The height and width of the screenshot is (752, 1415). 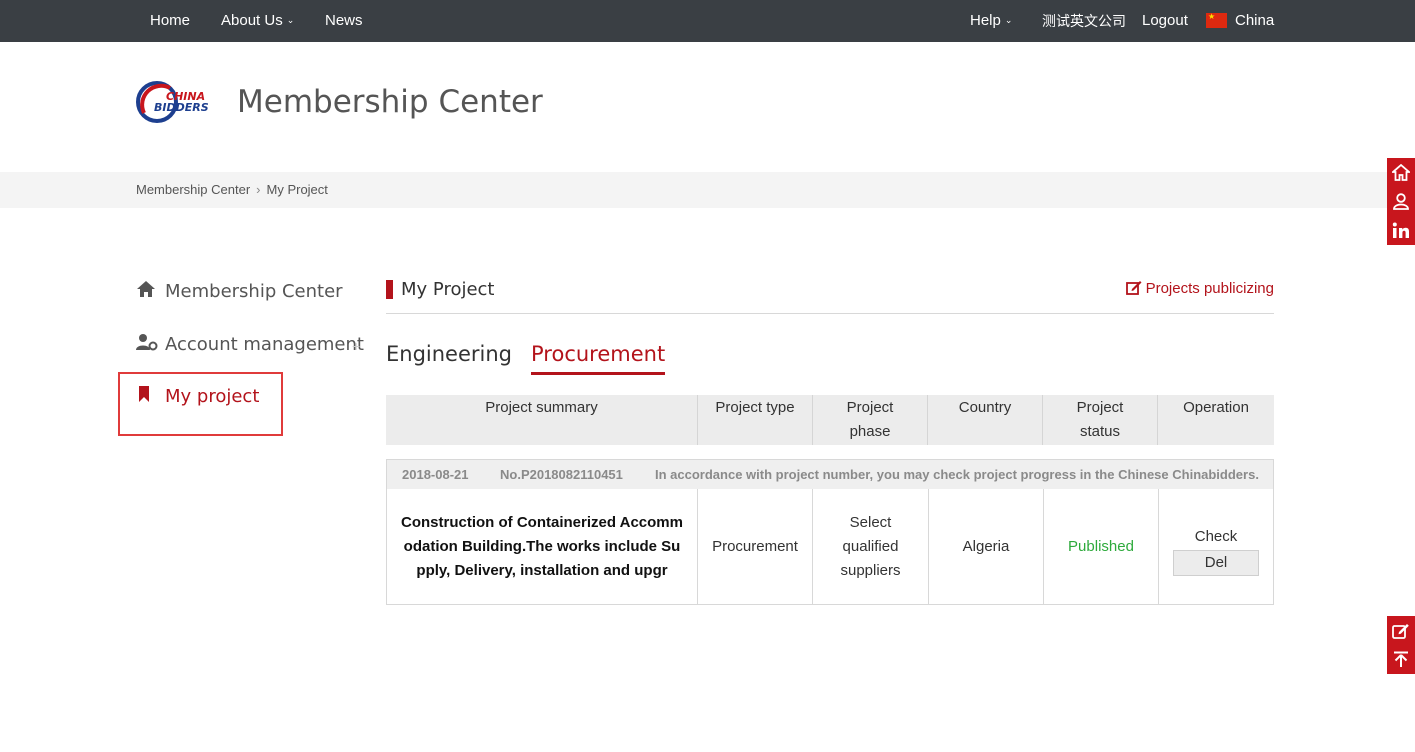 What do you see at coordinates (435, 474) in the screenshot?
I see `row-date: 2018-08-21` at bounding box center [435, 474].